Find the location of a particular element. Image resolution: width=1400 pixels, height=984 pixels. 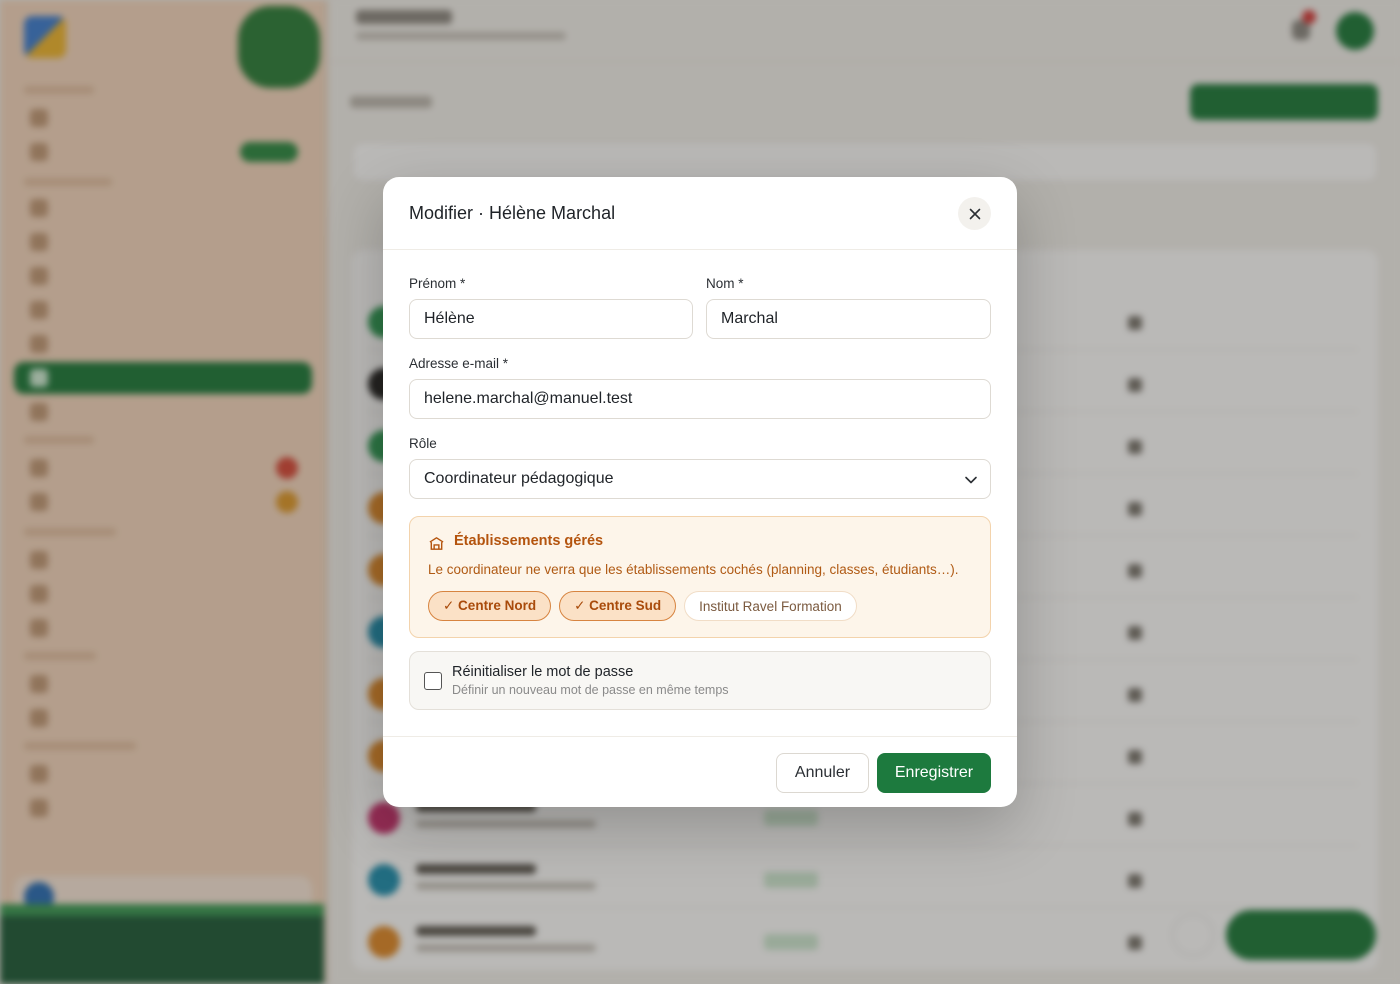

reset-password-title: Réinitialiser le mot de passe is located at coordinates (543, 672).